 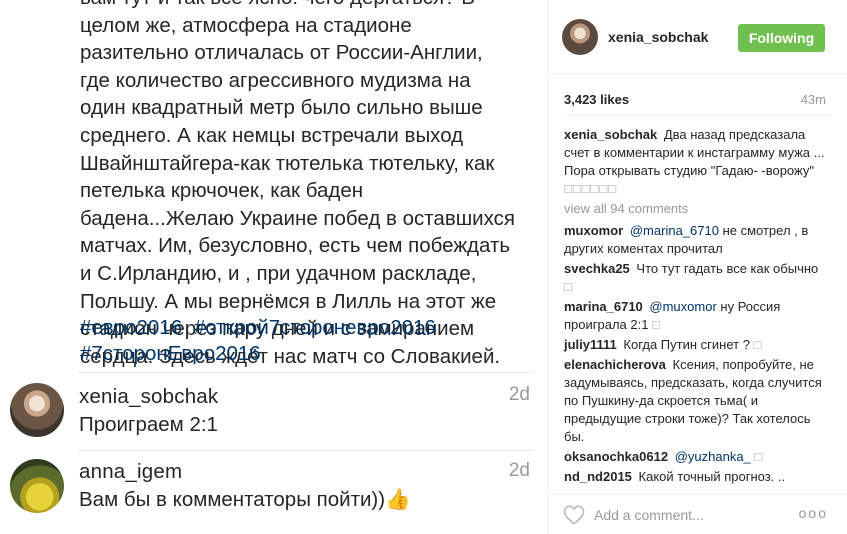 What do you see at coordinates (603, 306) in the screenshot?
I see `comment-username: marina_6710` at bounding box center [603, 306].